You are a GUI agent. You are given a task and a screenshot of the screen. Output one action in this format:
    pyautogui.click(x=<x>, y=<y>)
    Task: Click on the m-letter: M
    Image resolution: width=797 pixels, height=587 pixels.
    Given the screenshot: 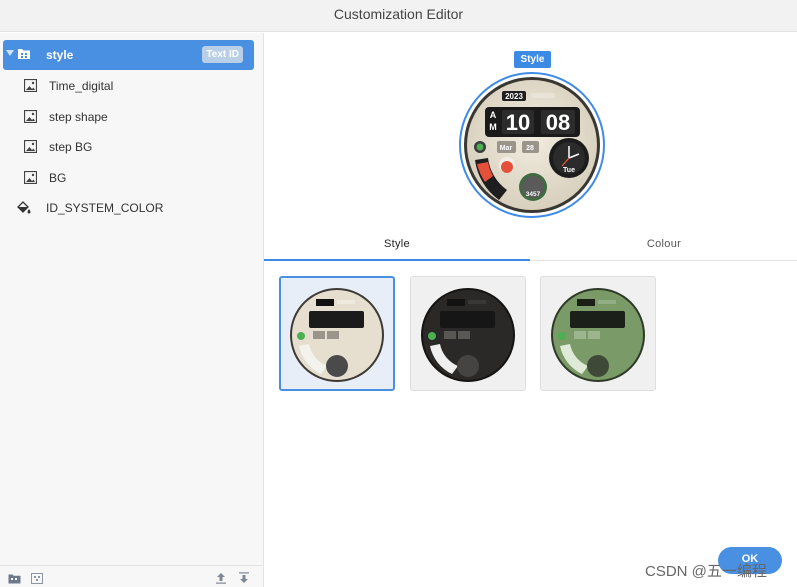 What is the action you would take?
    pyautogui.click(x=493, y=127)
    